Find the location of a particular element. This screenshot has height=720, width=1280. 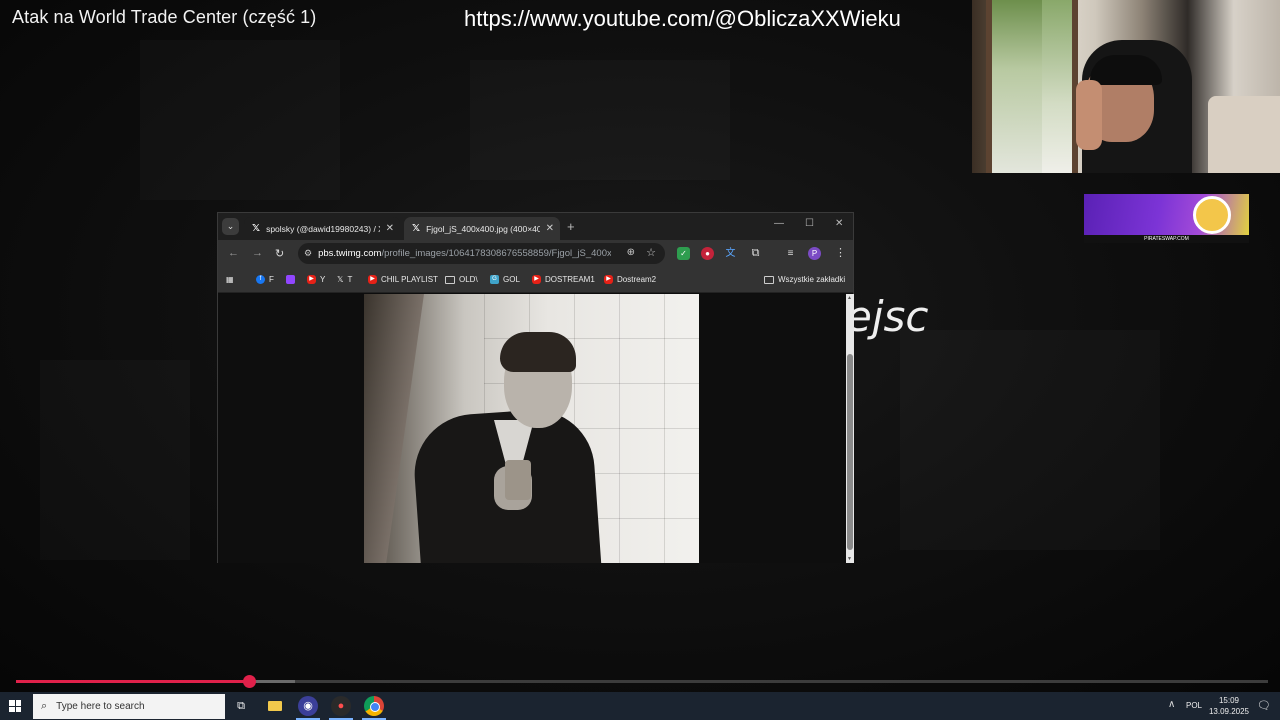

clock: 15:09 13.09.2025 is located at coordinates (1229, 706).